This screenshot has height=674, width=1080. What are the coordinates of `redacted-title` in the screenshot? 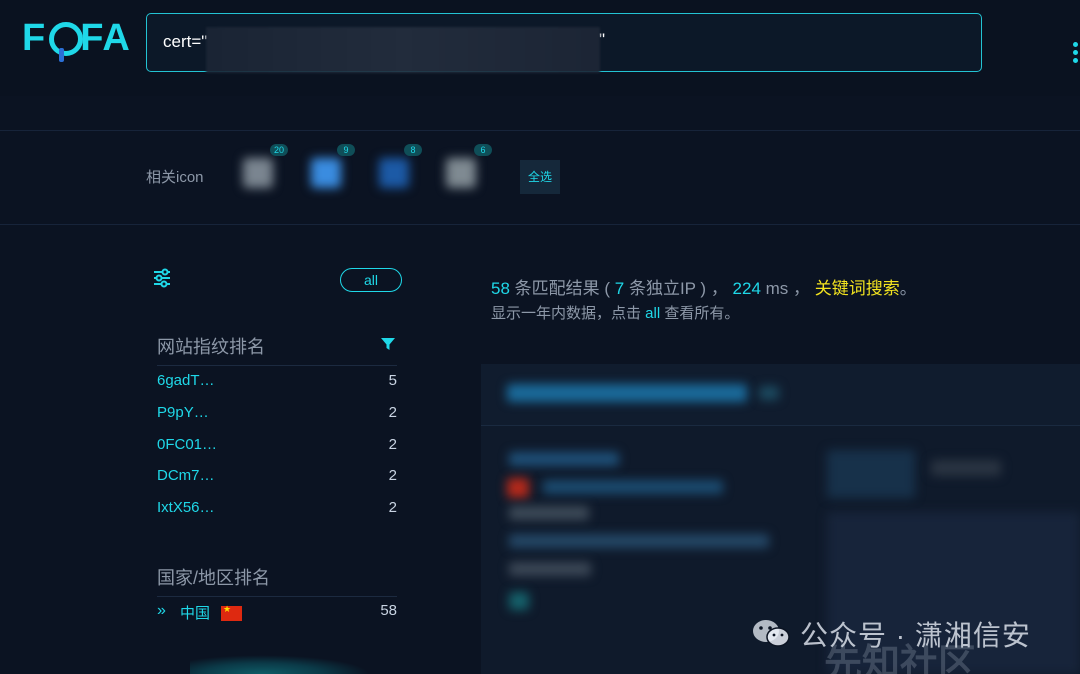 It's located at (564, 459).